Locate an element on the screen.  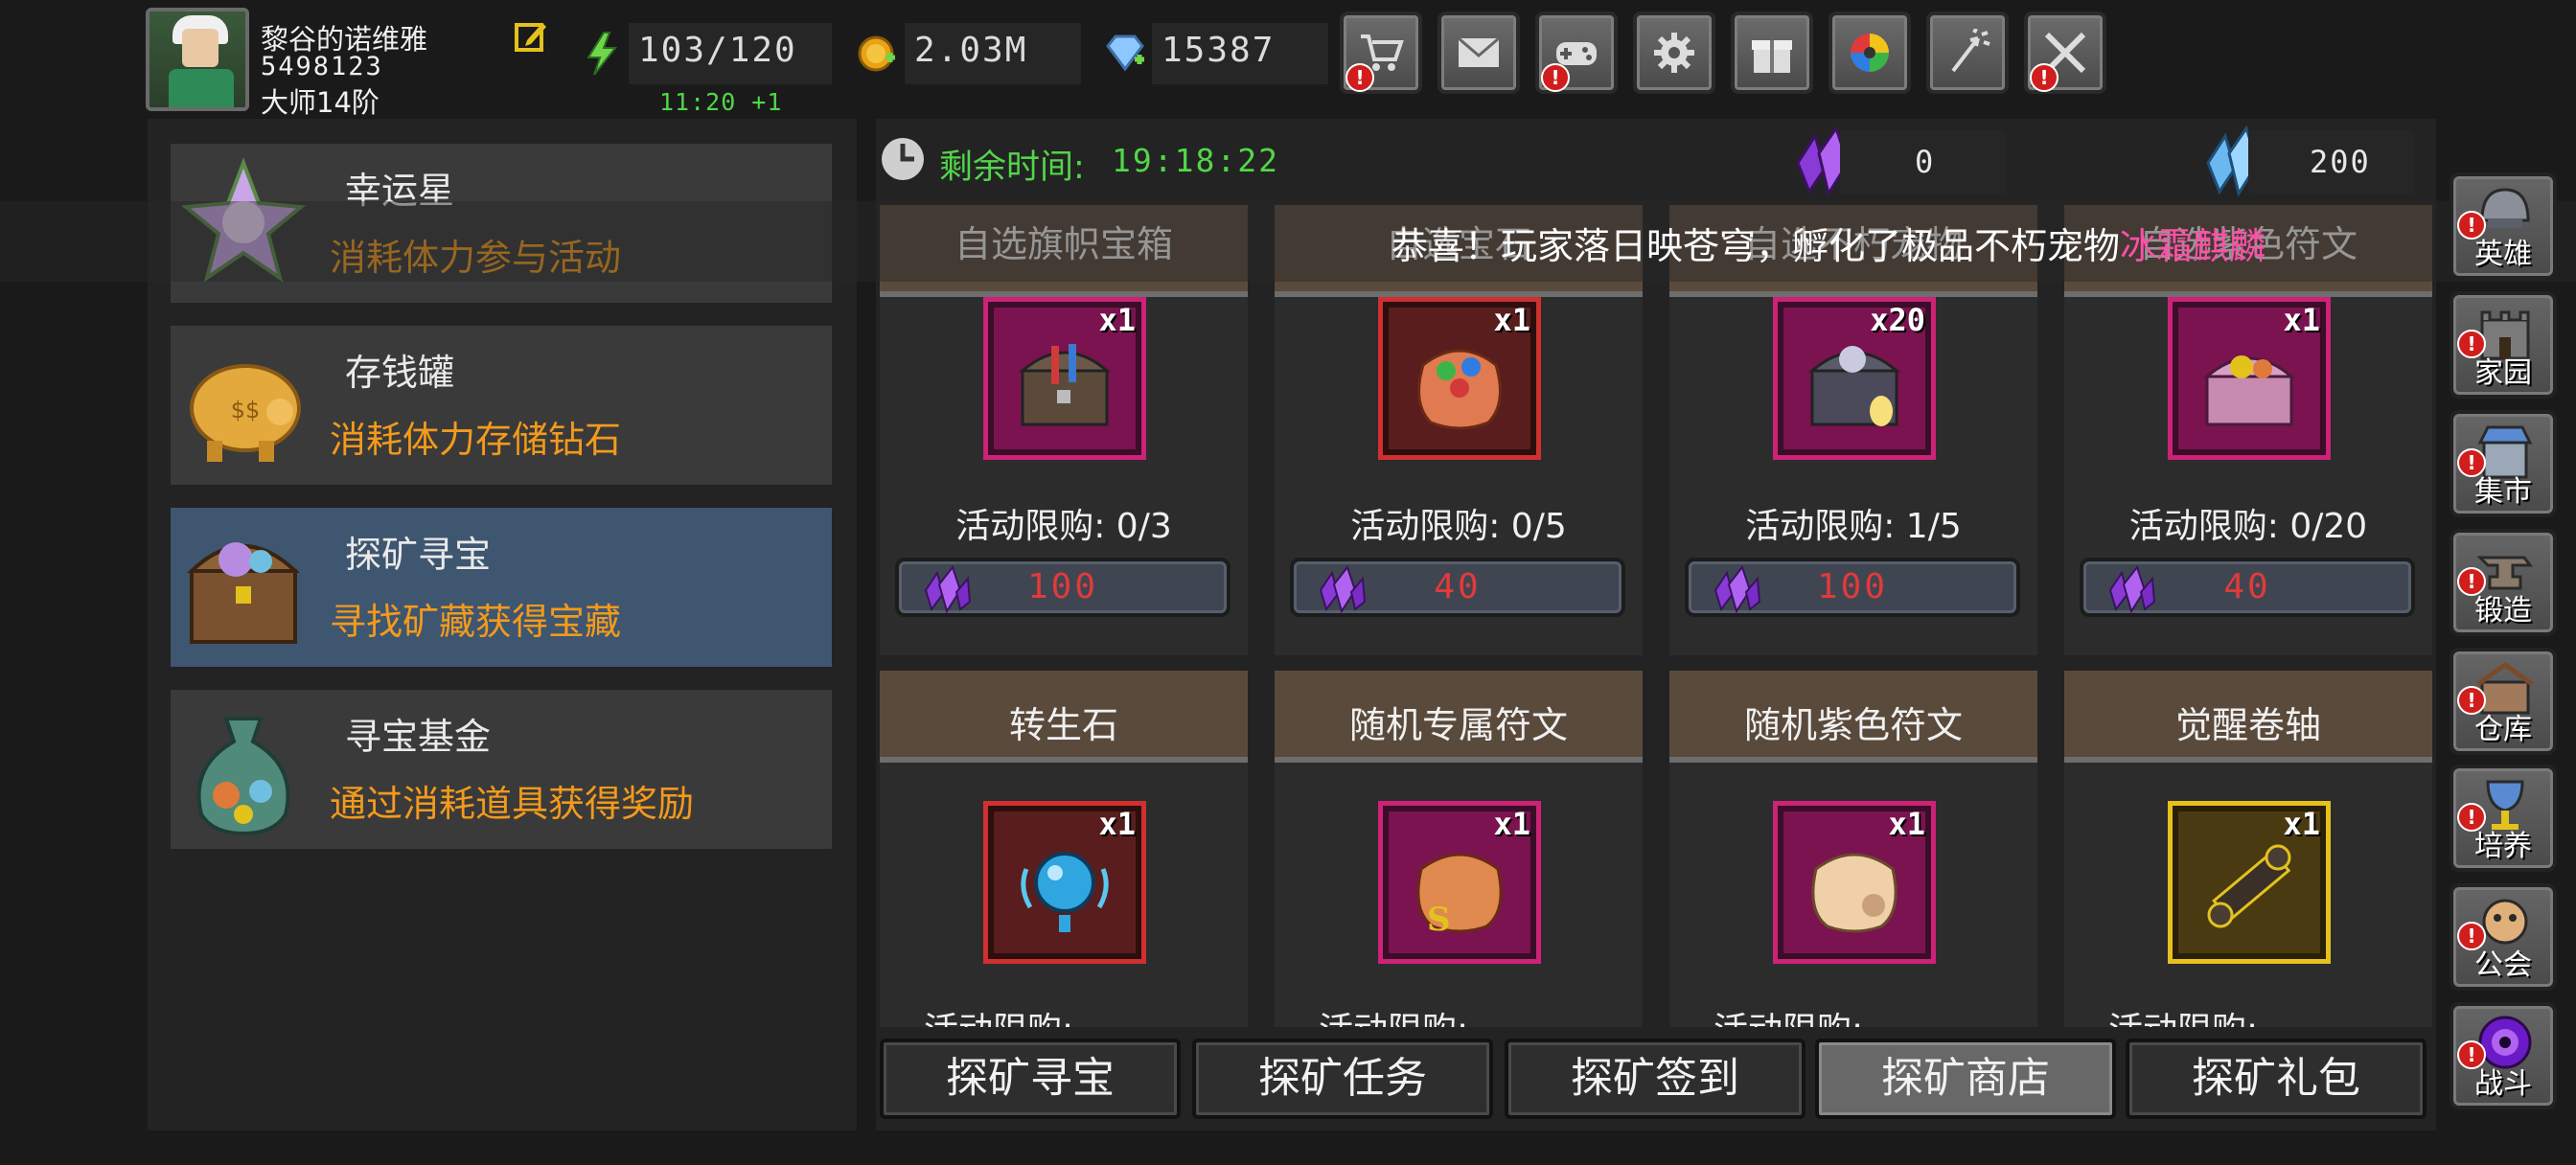
card-title: 随机专属符文 is located at coordinates (1458, 725).